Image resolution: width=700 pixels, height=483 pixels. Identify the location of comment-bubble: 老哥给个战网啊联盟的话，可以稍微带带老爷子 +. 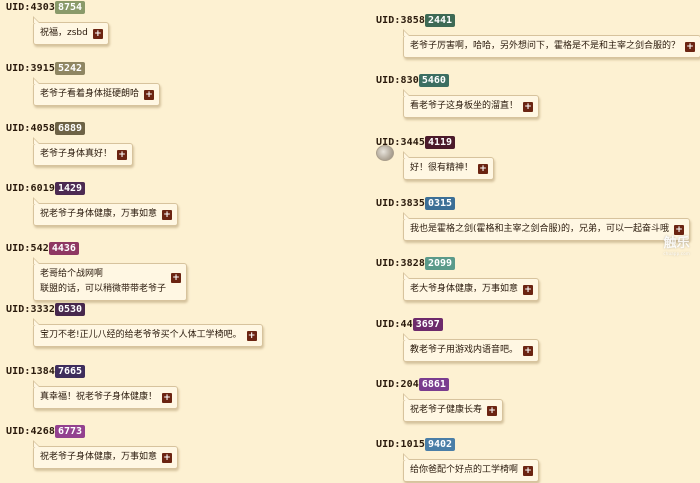
(110, 279).